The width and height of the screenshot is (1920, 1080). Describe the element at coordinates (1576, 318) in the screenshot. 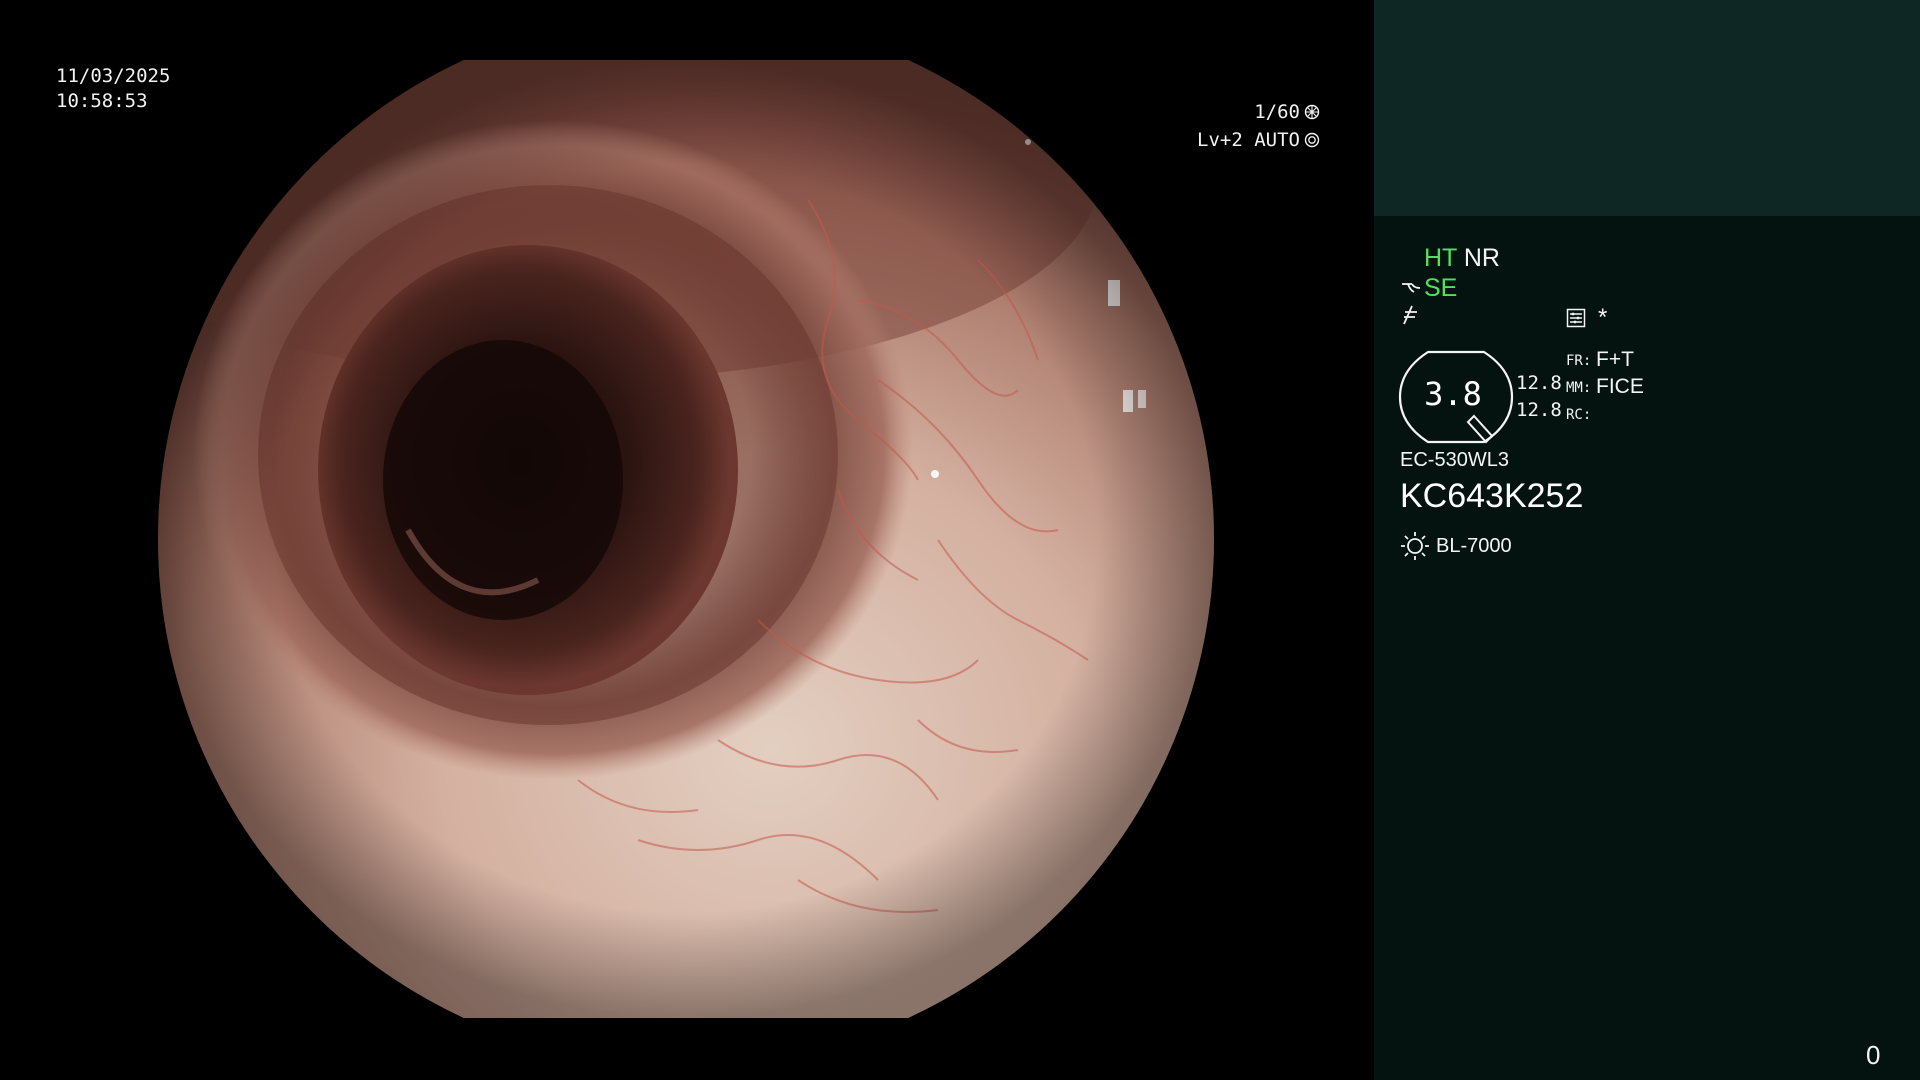

I see `memo-icon` at that location.